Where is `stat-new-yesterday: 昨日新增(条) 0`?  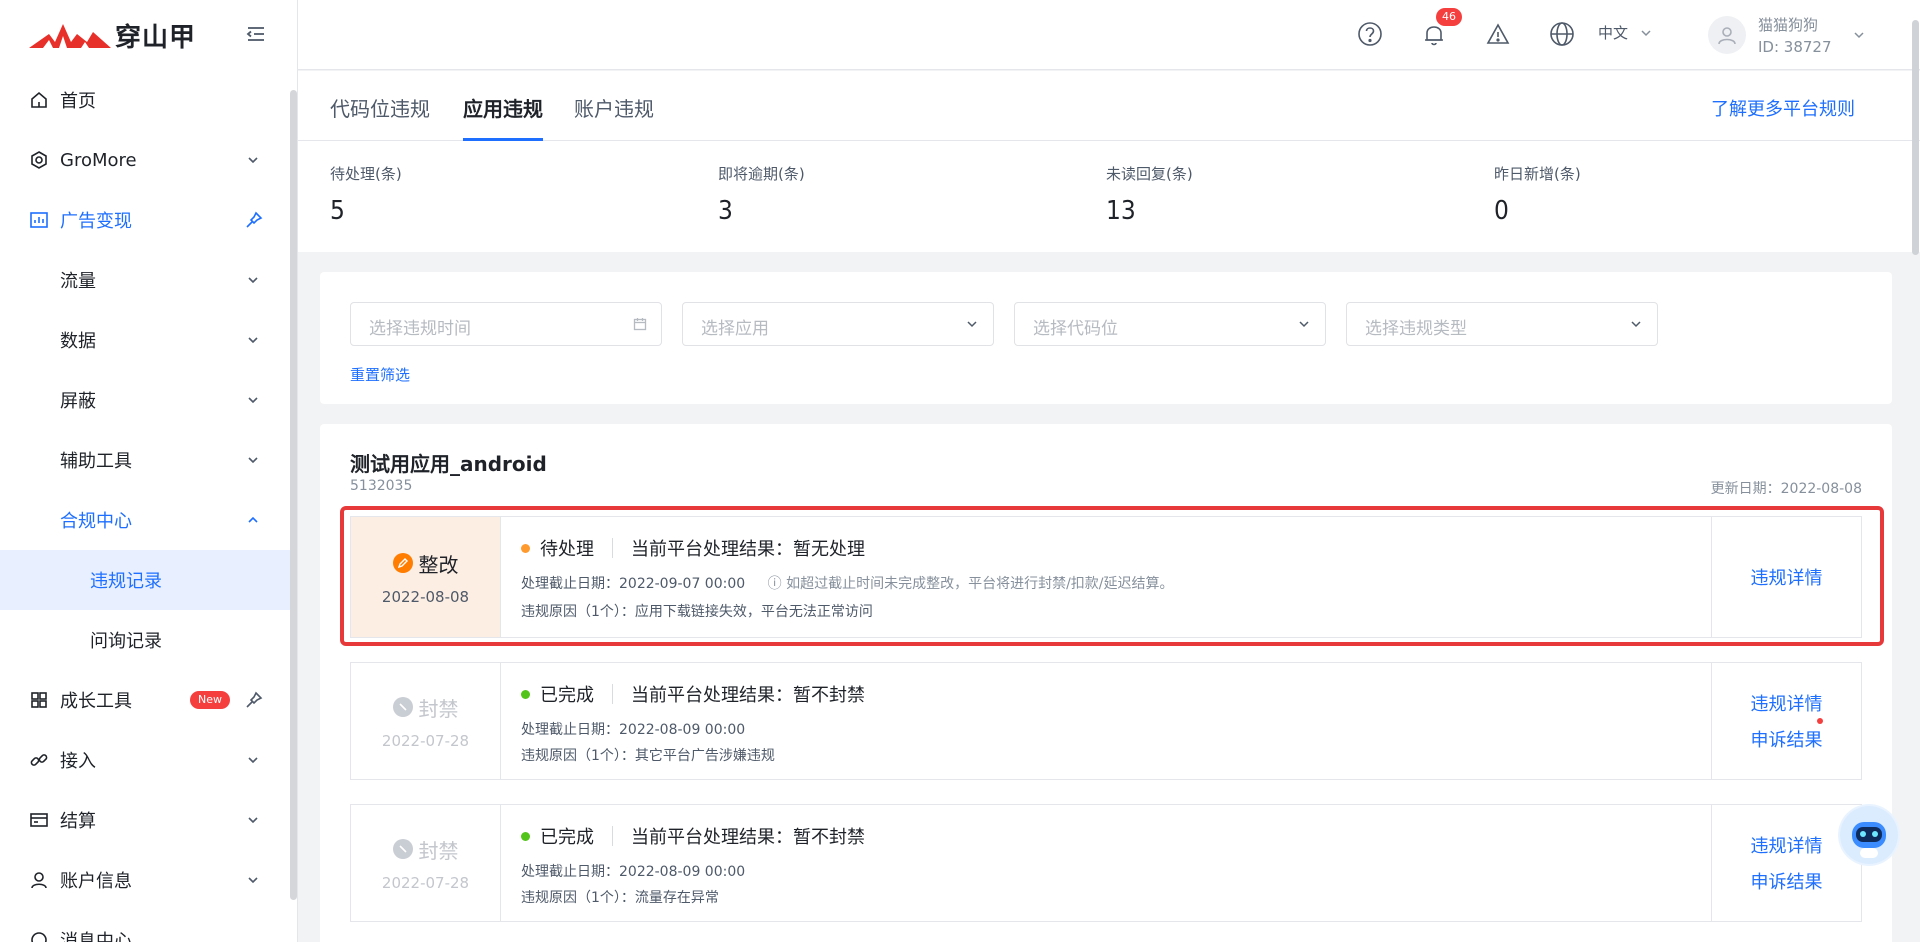 stat-new-yesterday: 昨日新增(条) 0 is located at coordinates (1537, 194).